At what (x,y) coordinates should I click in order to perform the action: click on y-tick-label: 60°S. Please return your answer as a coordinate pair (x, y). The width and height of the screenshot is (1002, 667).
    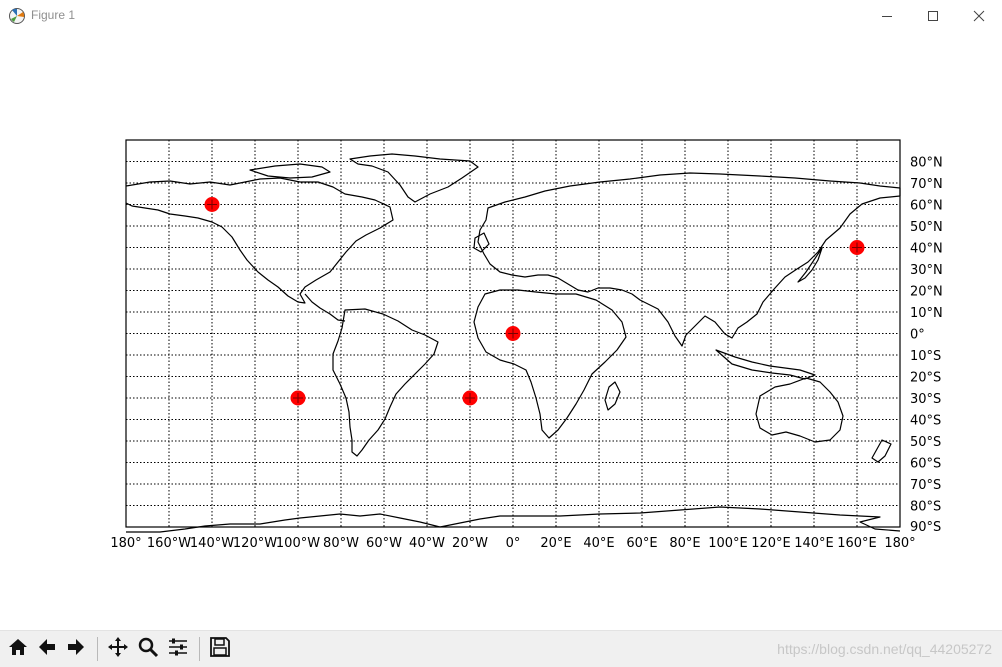
    Looking at the image, I should click on (925, 464).